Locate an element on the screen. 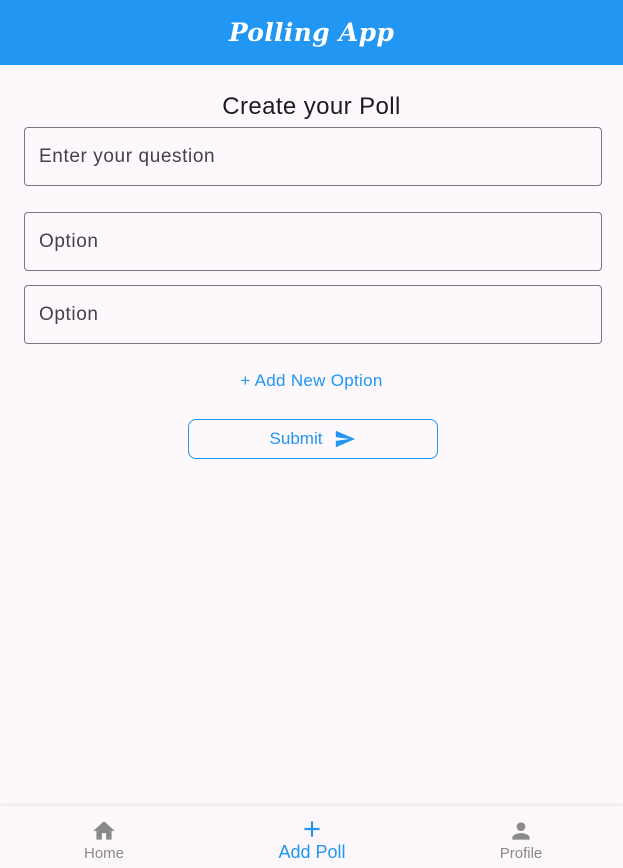 The image size is (623, 868). submit-button: Submit is located at coordinates (313, 439).